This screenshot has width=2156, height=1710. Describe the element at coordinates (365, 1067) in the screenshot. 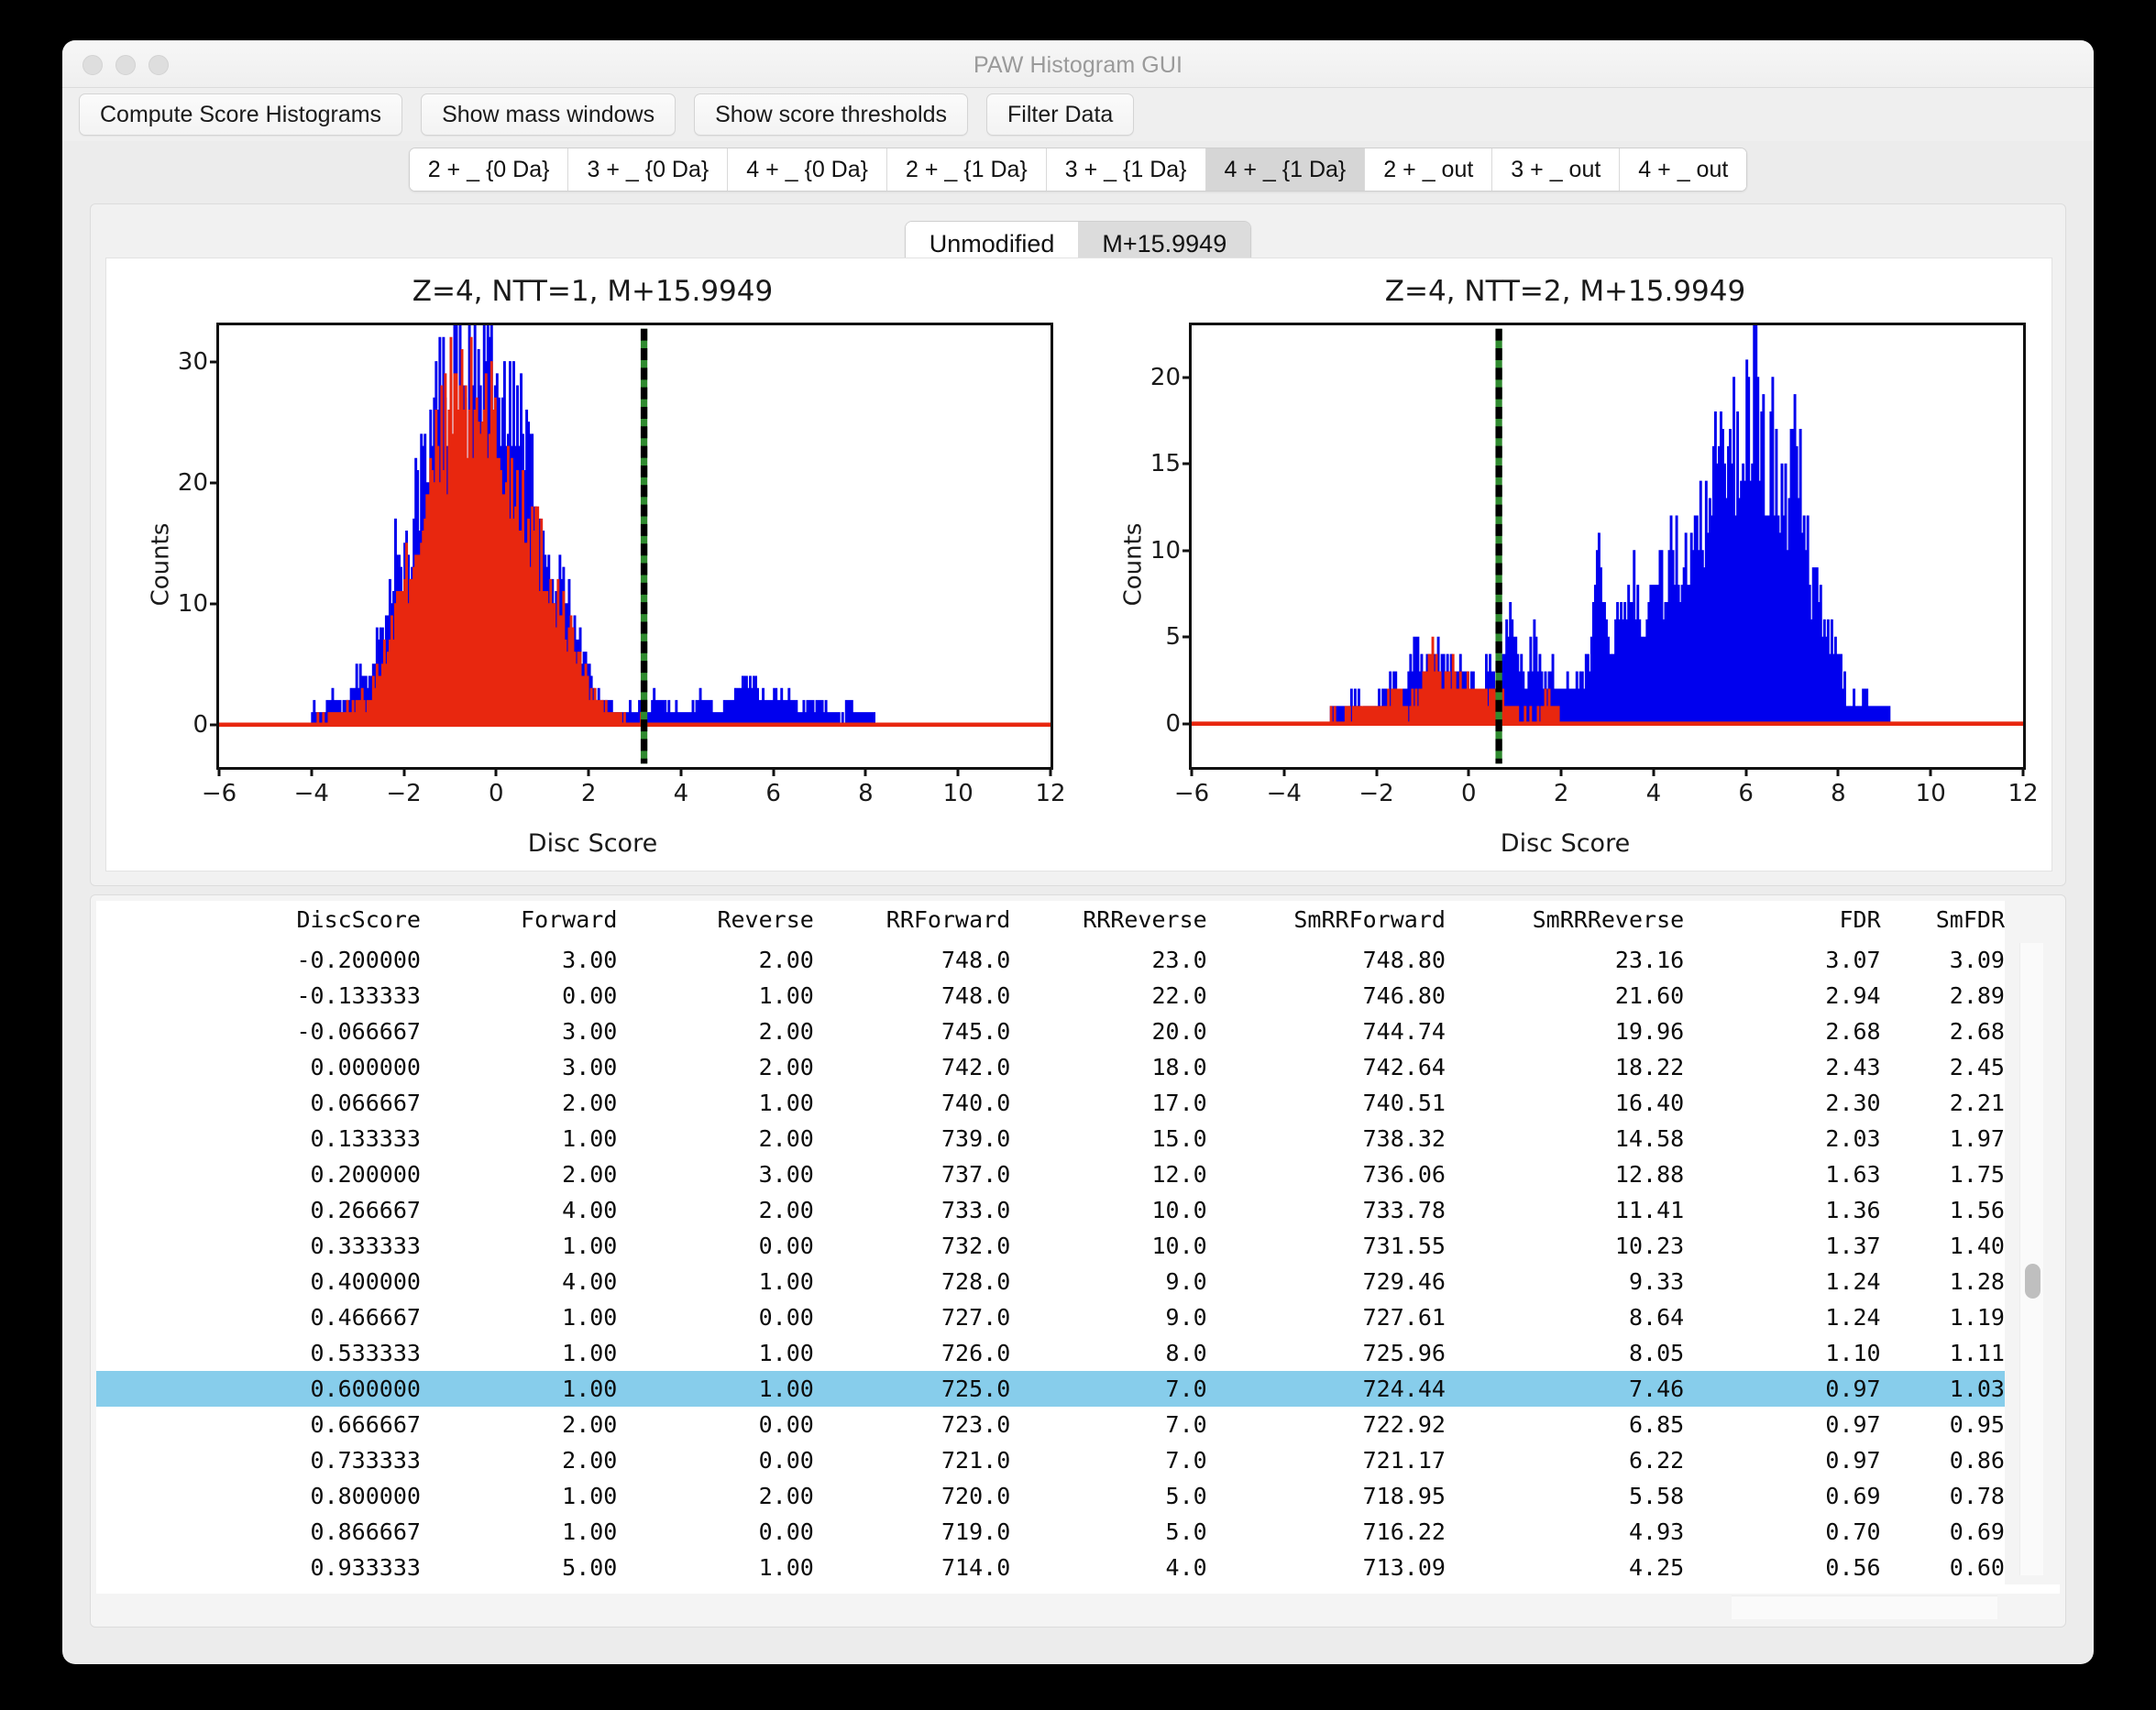

I see `cell-discscore: 0.000000` at that location.